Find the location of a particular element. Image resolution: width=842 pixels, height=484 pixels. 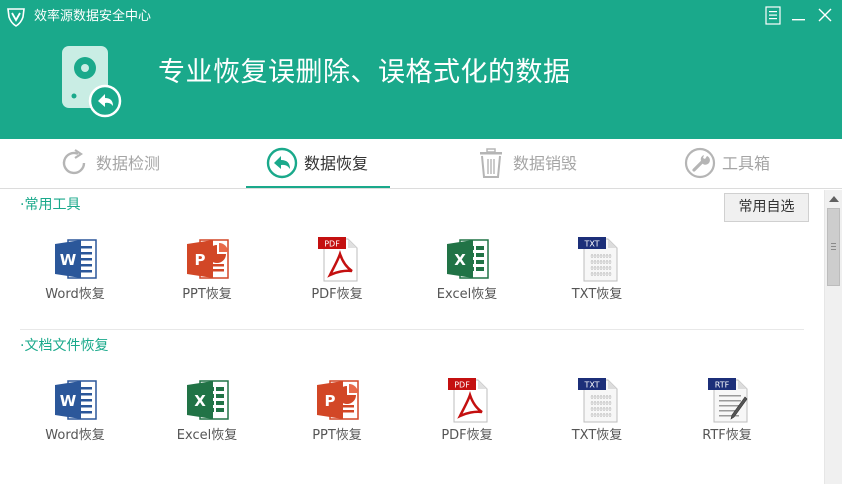

refresh-icon is located at coordinates (74, 162).